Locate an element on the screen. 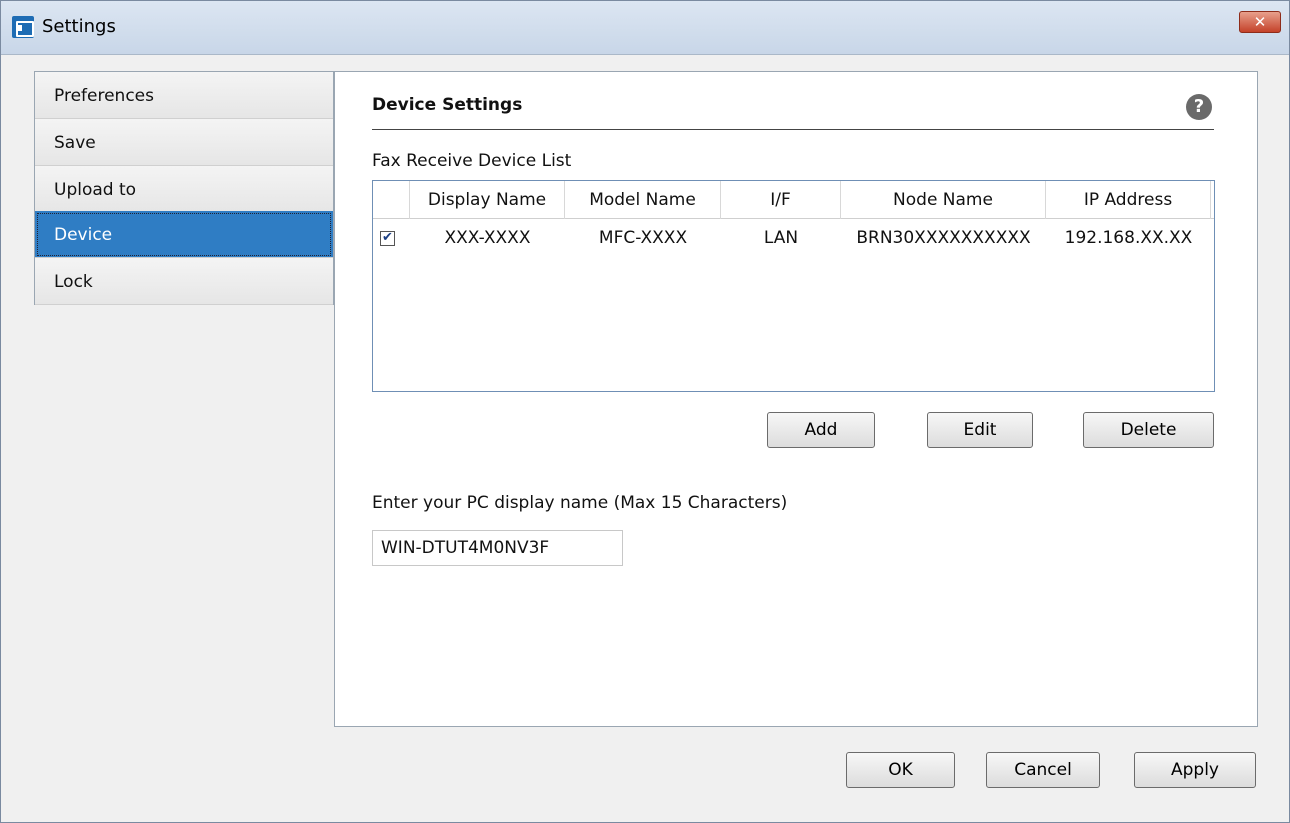 The image size is (1290, 823). column-header-interface: I/F is located at coordinates (781, 200).